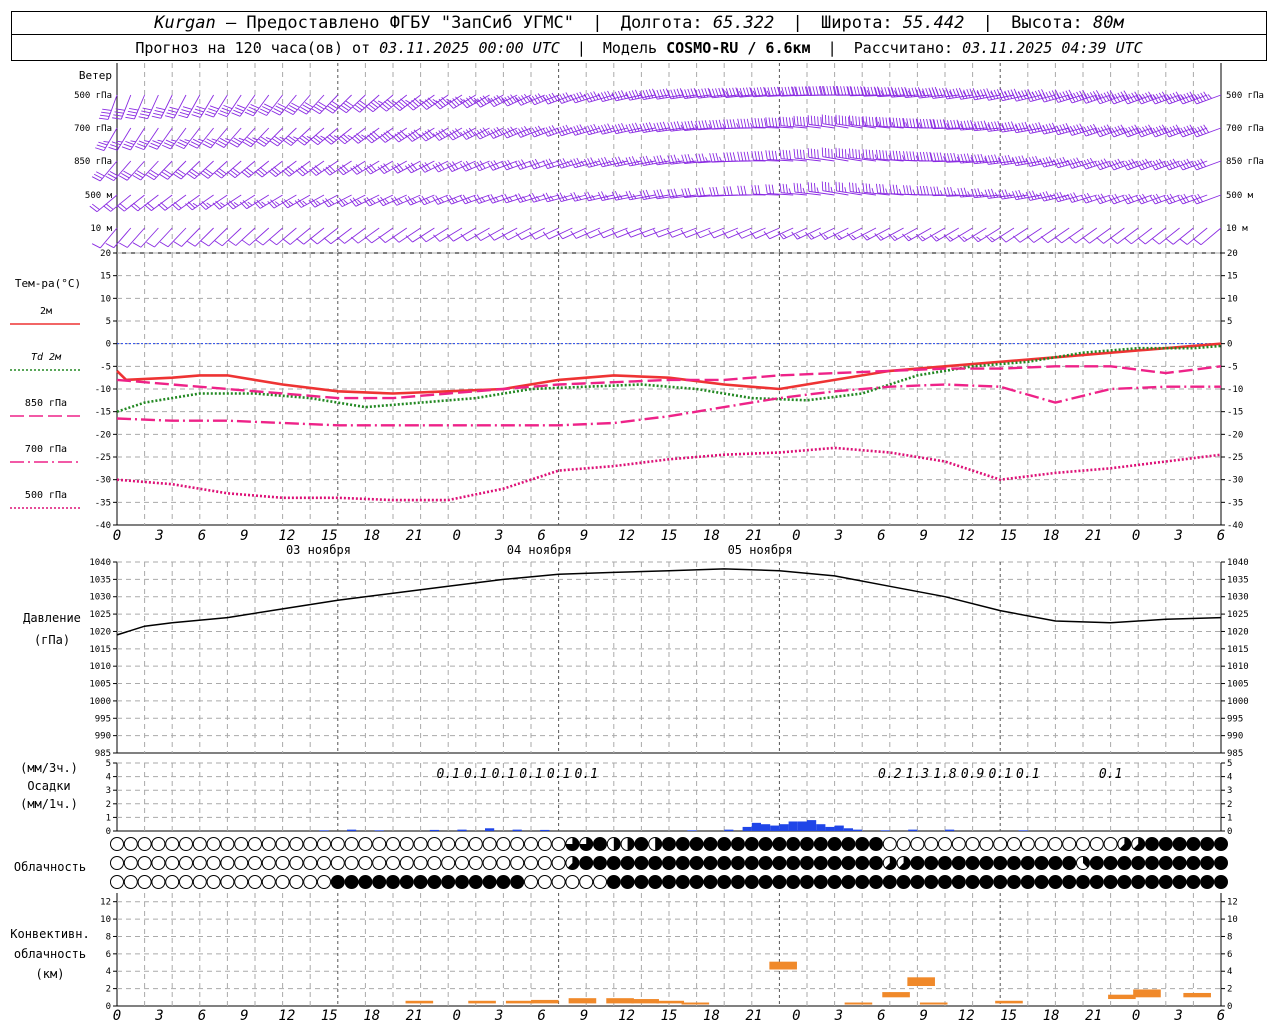  I want to click on x-tick-label-bottom: 9, so click(244, 1016).